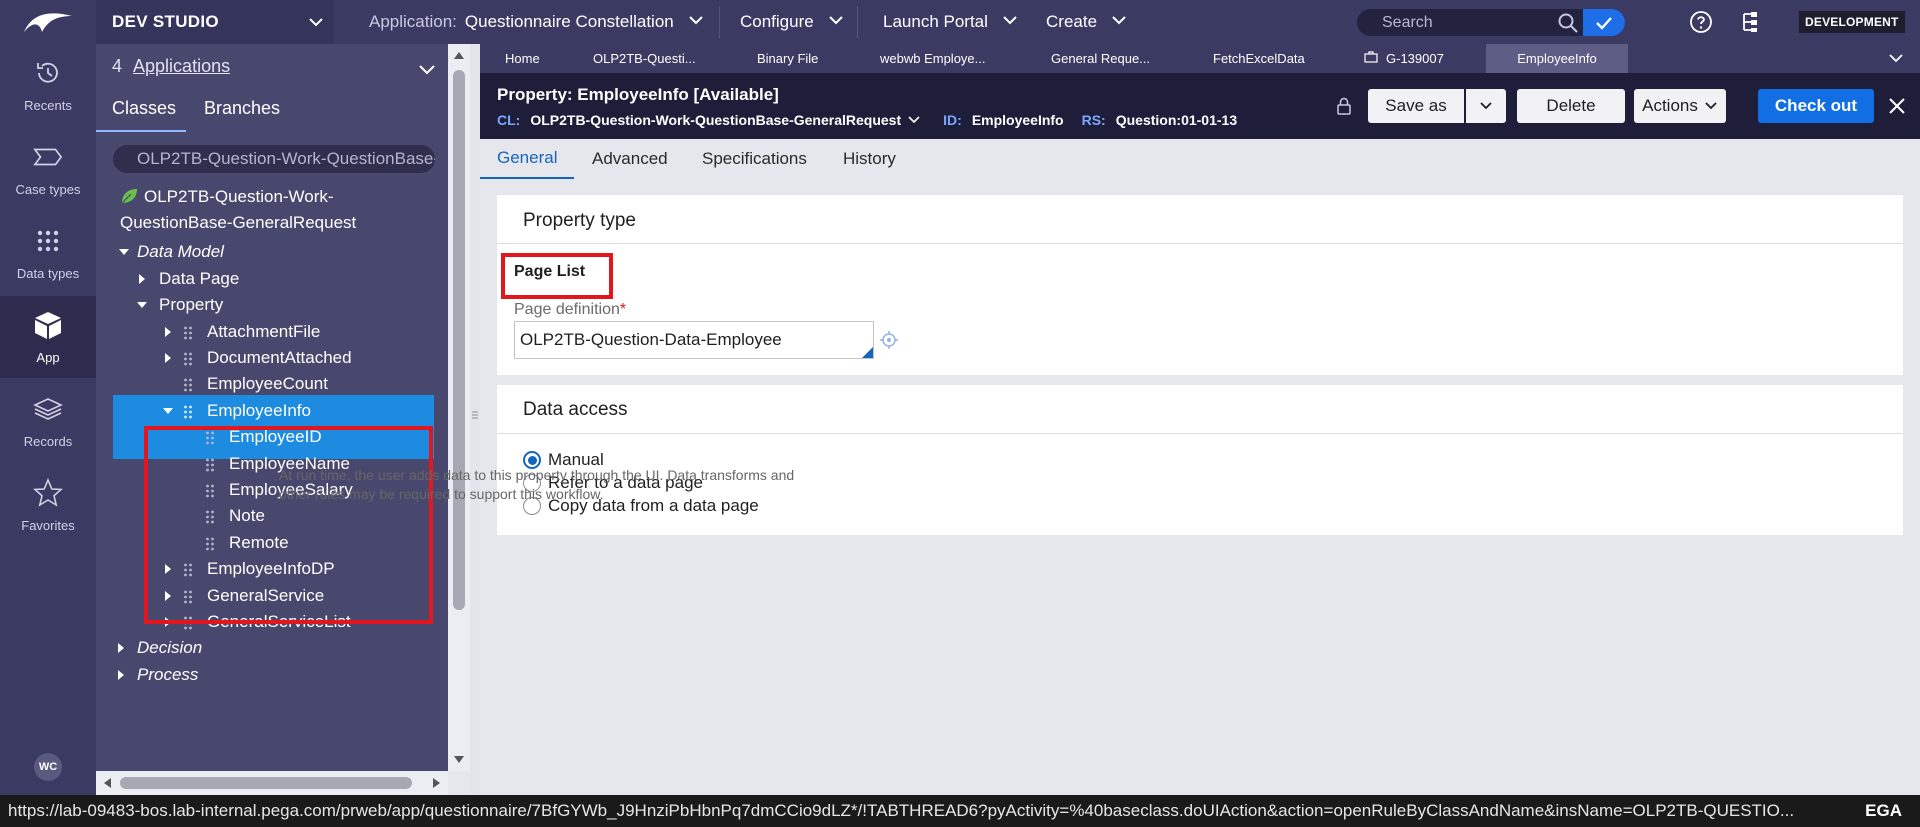 The image size is (1920, 827). I want to click on rule-title: Property: EmployeeInfo [Available], so click(638, 94).